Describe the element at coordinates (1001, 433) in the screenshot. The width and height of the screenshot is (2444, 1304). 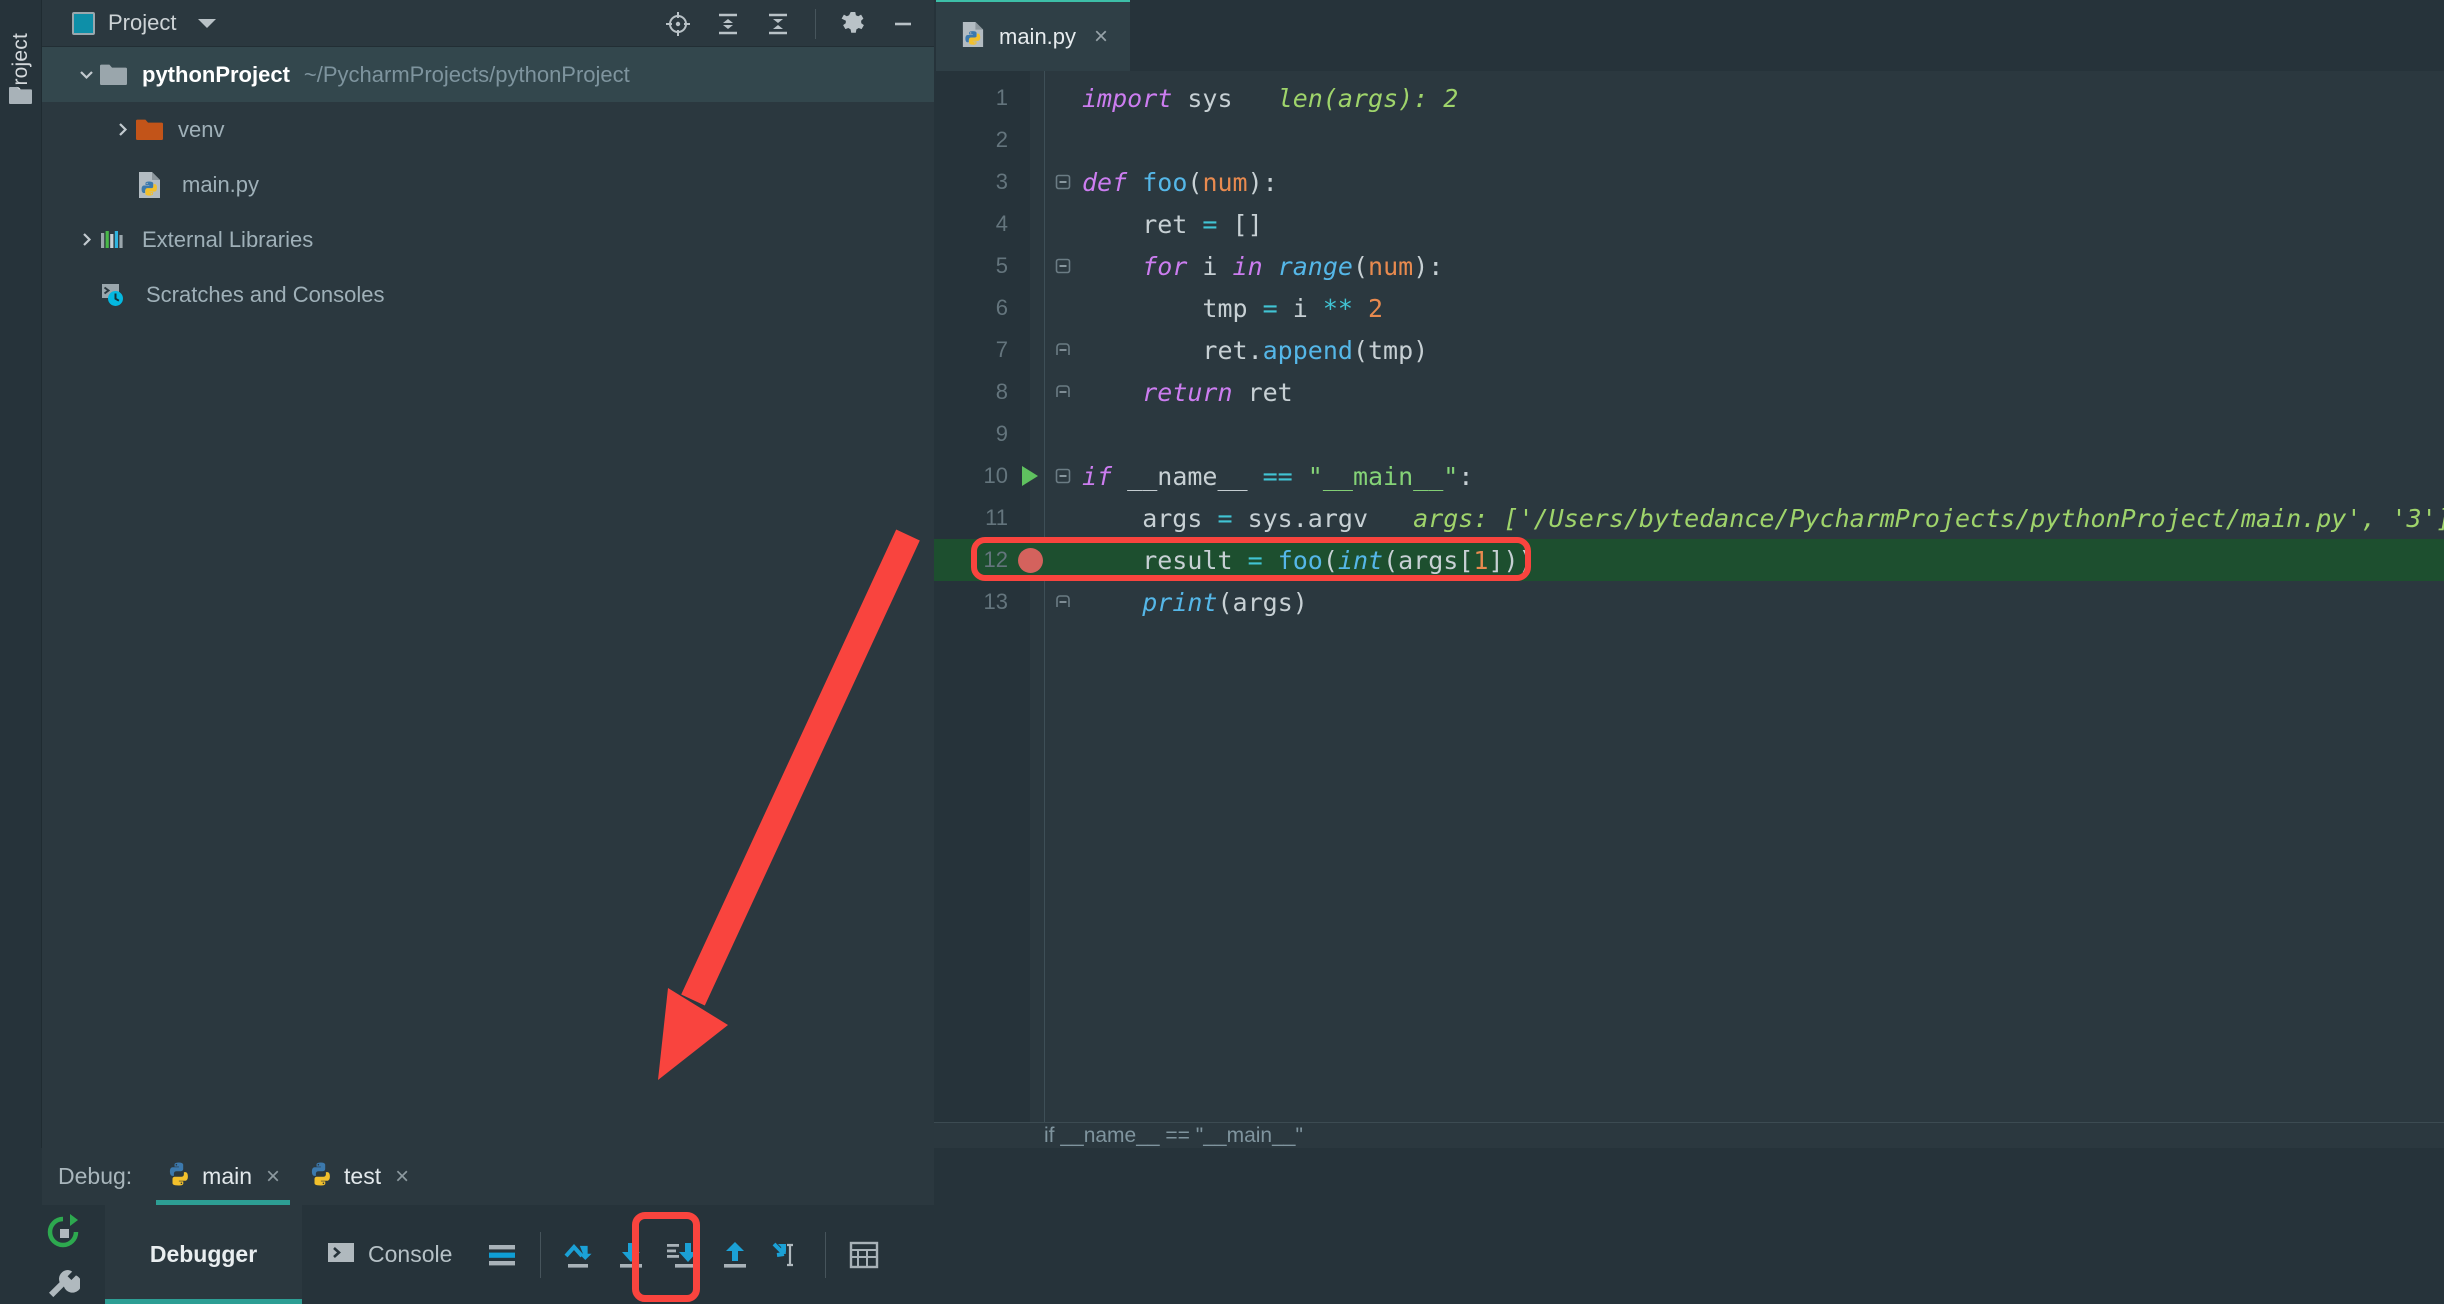
I see `line-number: 9` at that location.